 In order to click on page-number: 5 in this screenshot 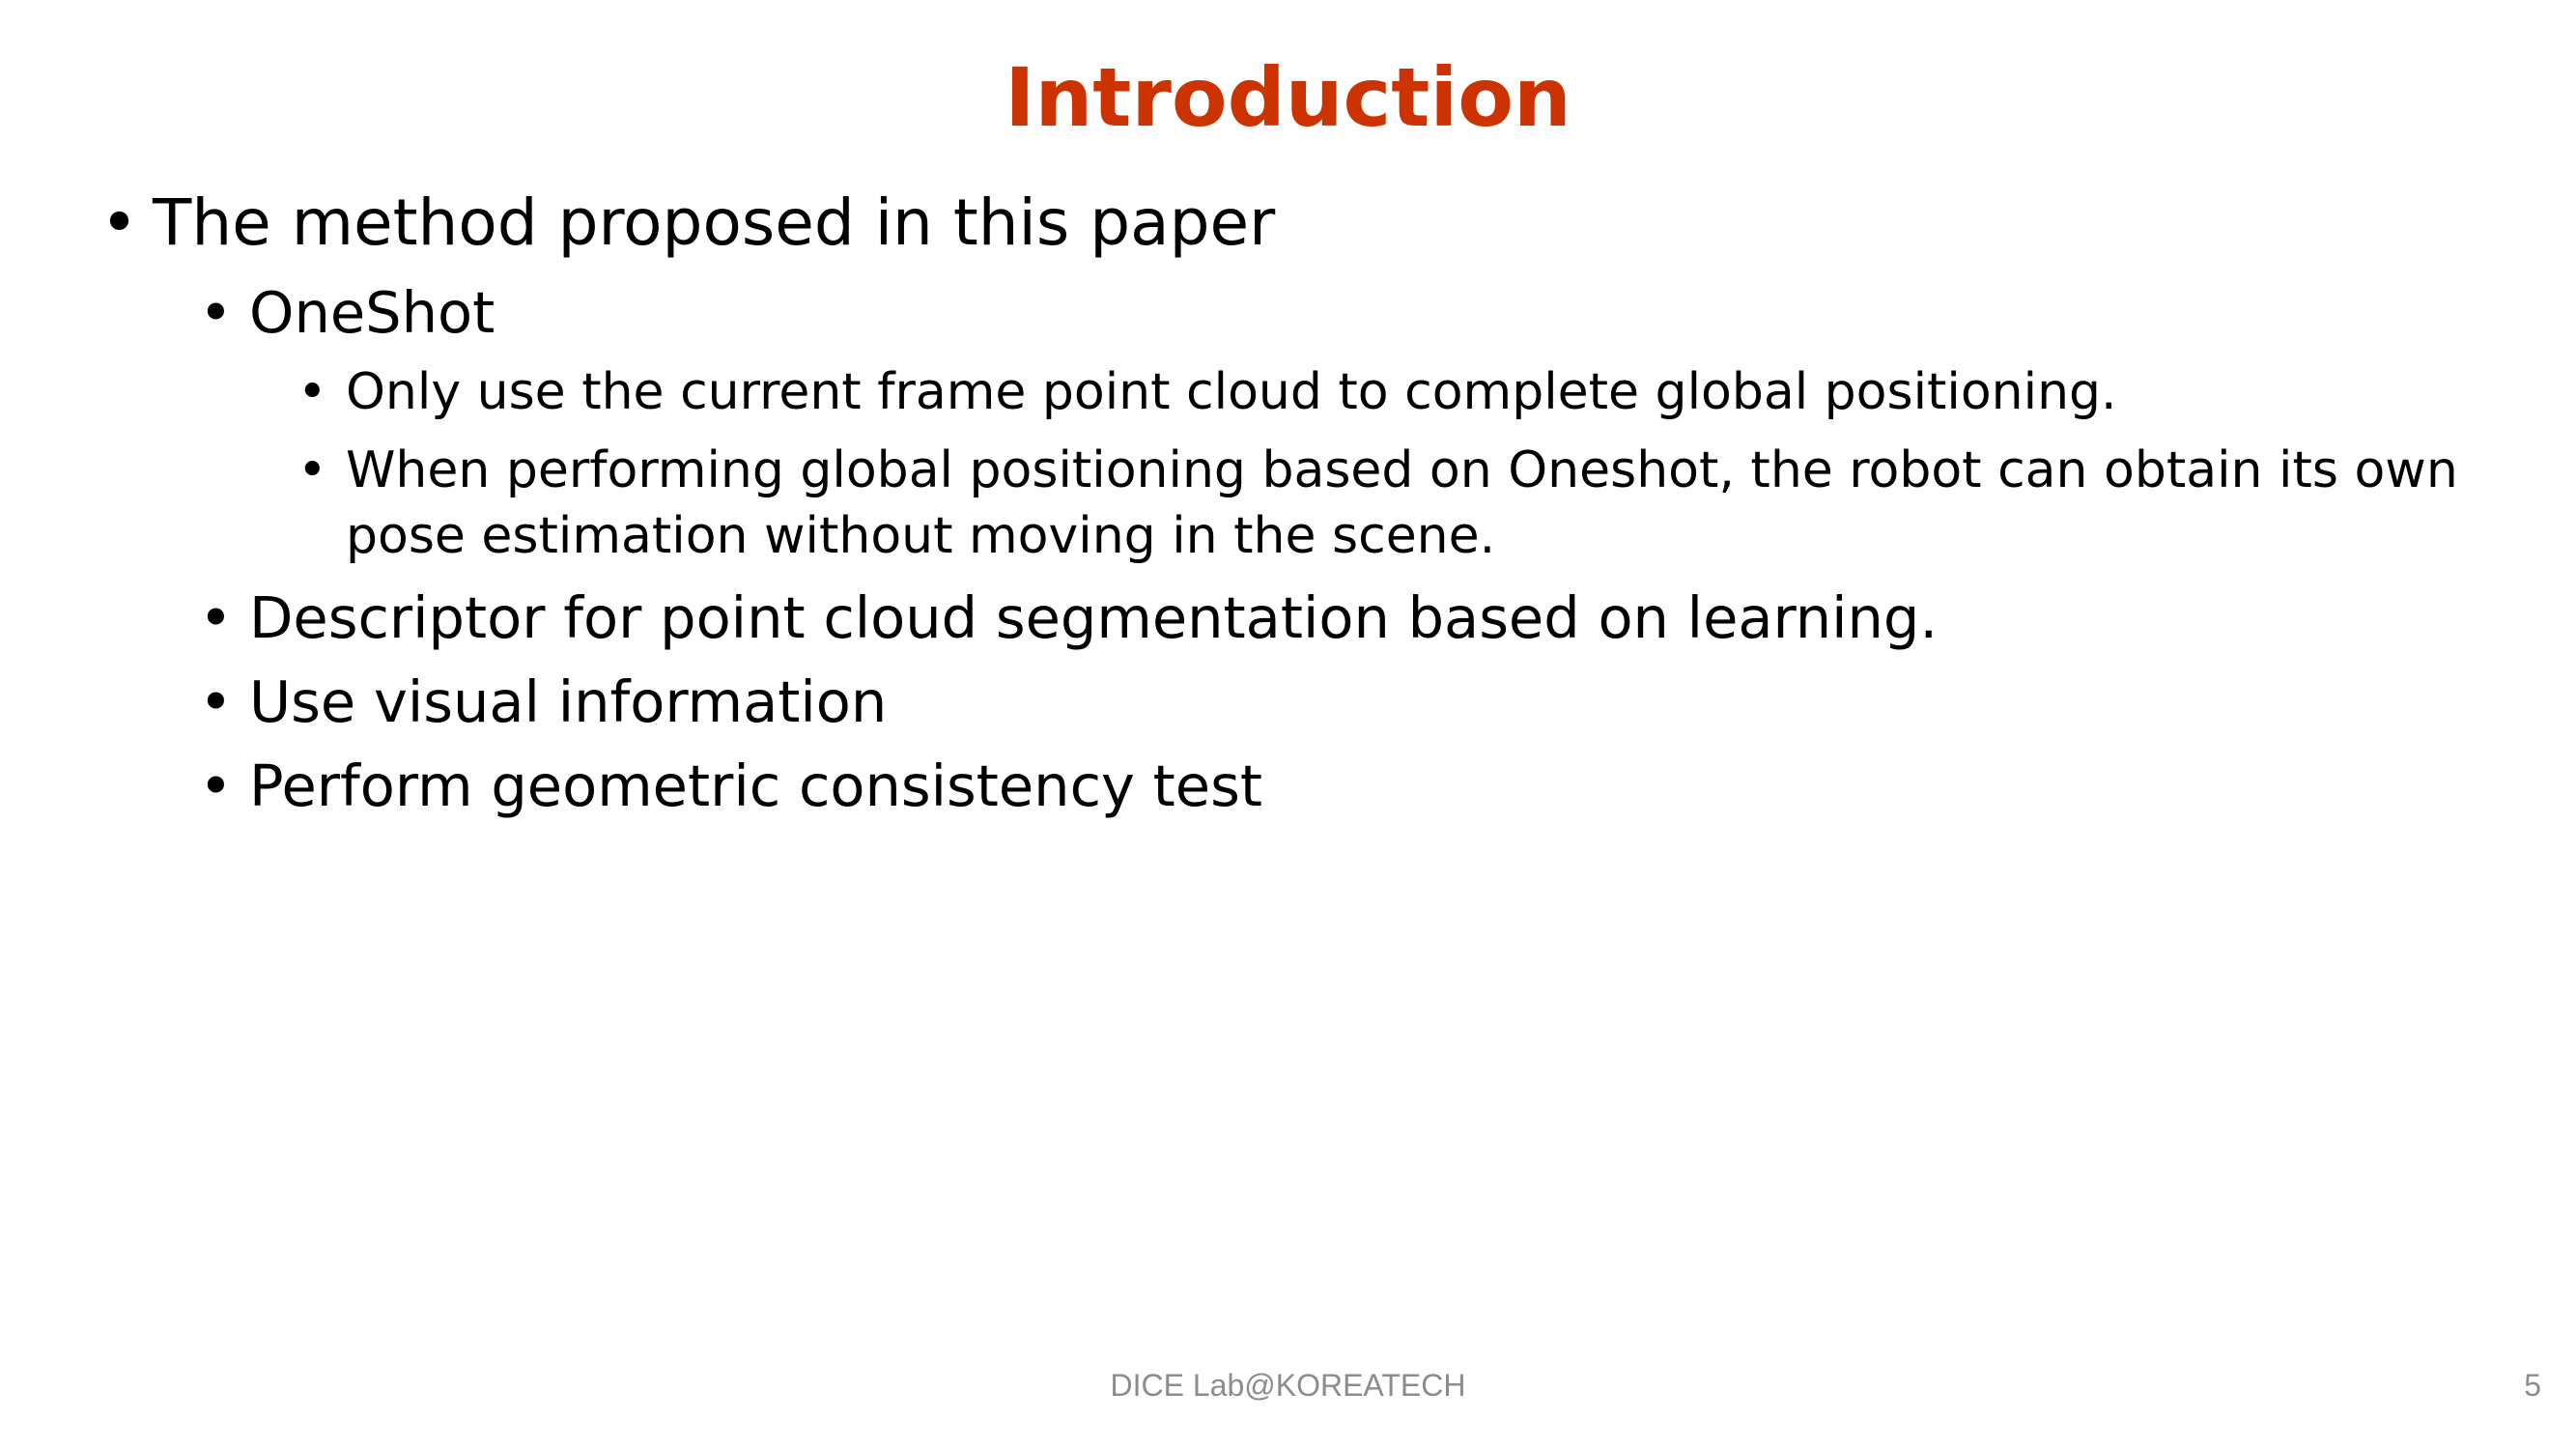, I will do `click(2532, 1385)`.